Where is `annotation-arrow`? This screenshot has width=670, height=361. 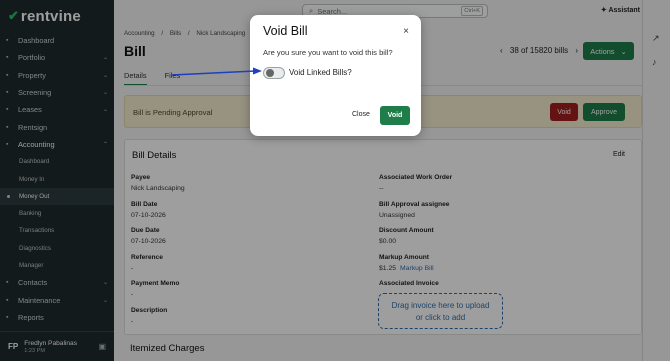
annotation-arrow is located at coordinates (216, 71).